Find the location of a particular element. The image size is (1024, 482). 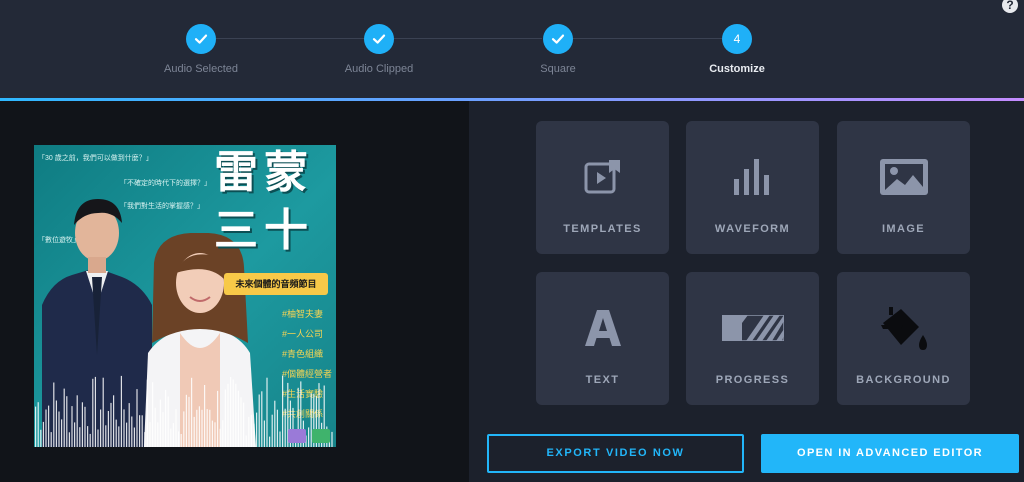

step-number: 4 is located at coordinates (737, 39).